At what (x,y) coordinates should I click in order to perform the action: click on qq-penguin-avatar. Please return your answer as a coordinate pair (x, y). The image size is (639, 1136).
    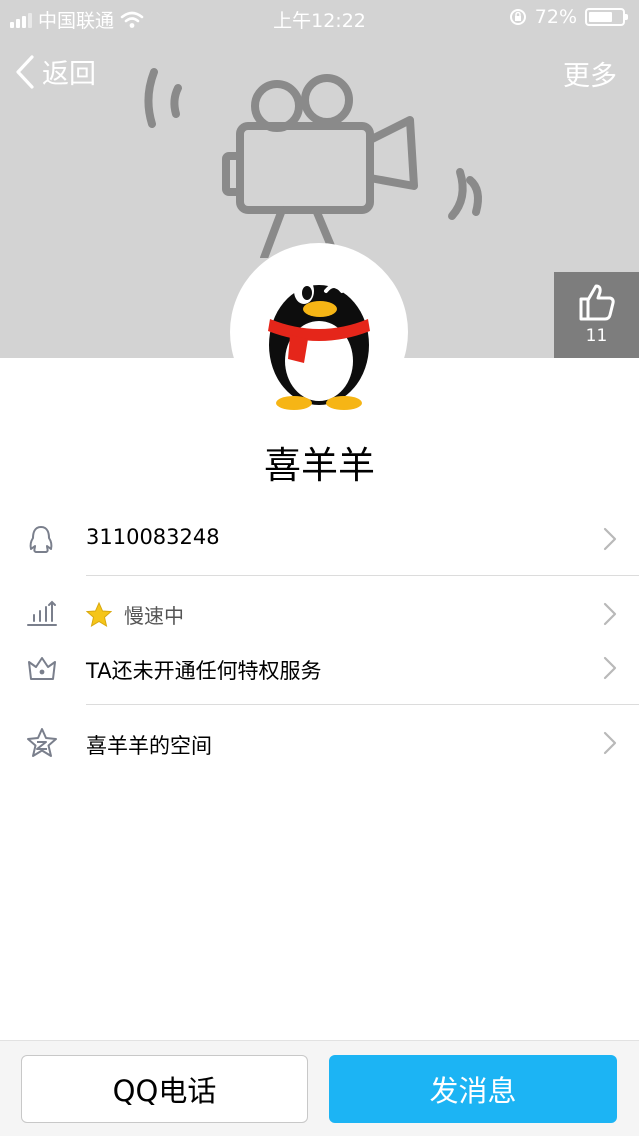
    Looking at the image, I should click on (319, 344).